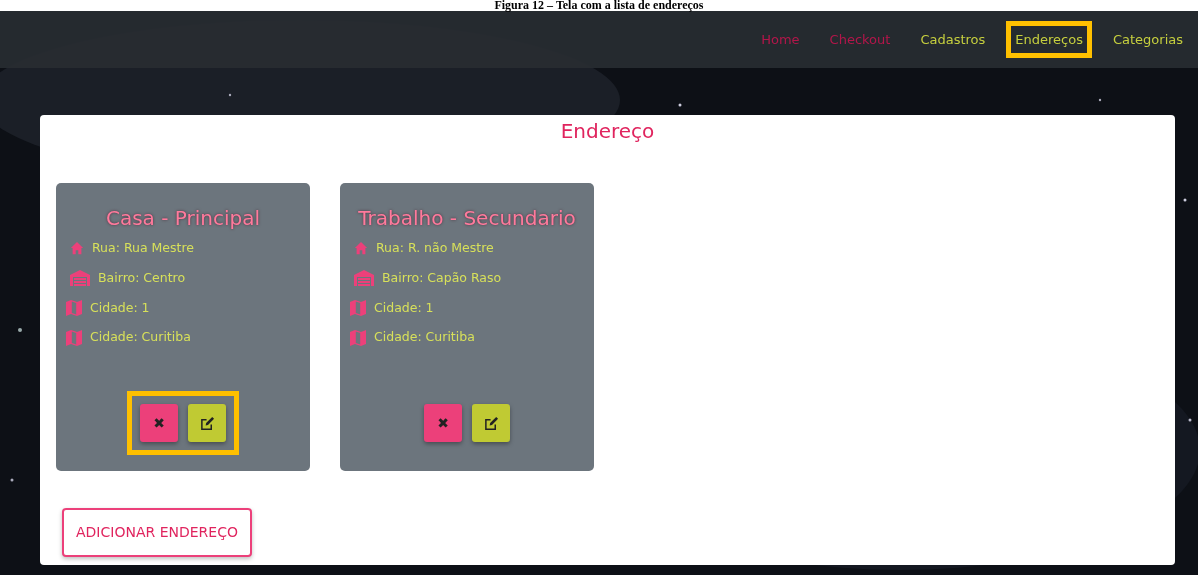 The image size is (1198, 575). Describe the element at coordinates (1147, 39) in the screenshot. I see `nav-link: Categorias` at that location.